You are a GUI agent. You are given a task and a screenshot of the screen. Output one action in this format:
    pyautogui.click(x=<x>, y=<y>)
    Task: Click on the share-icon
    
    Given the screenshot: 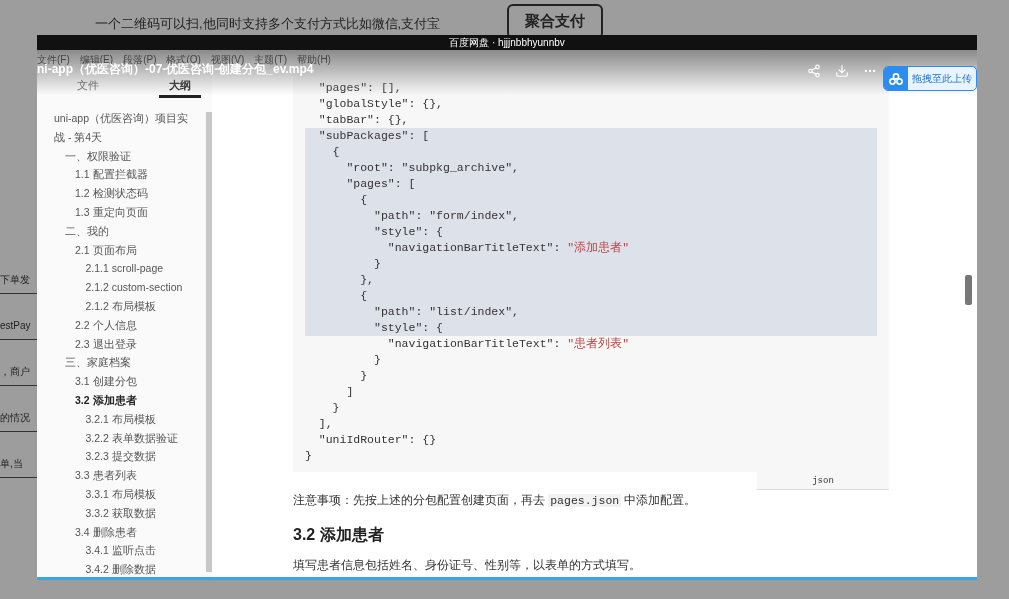 What is the action you would take?
    pyautogui.click(x=814, y=71)
    